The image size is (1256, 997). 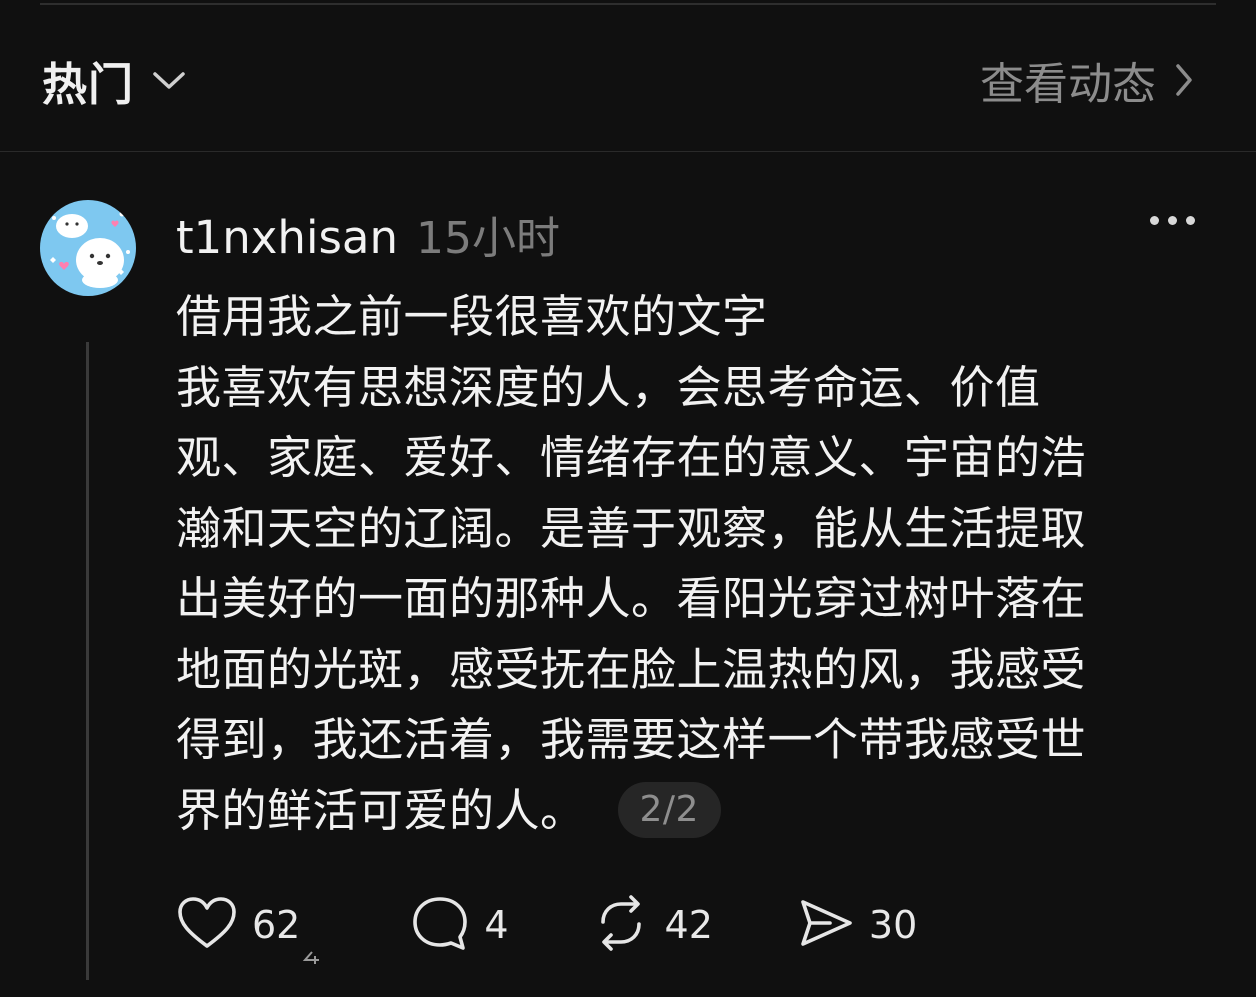 What do you see at coordinates (287, 237) in the screenshot?
I see `username: t1nxhisan` at bounding box center [287, 237].